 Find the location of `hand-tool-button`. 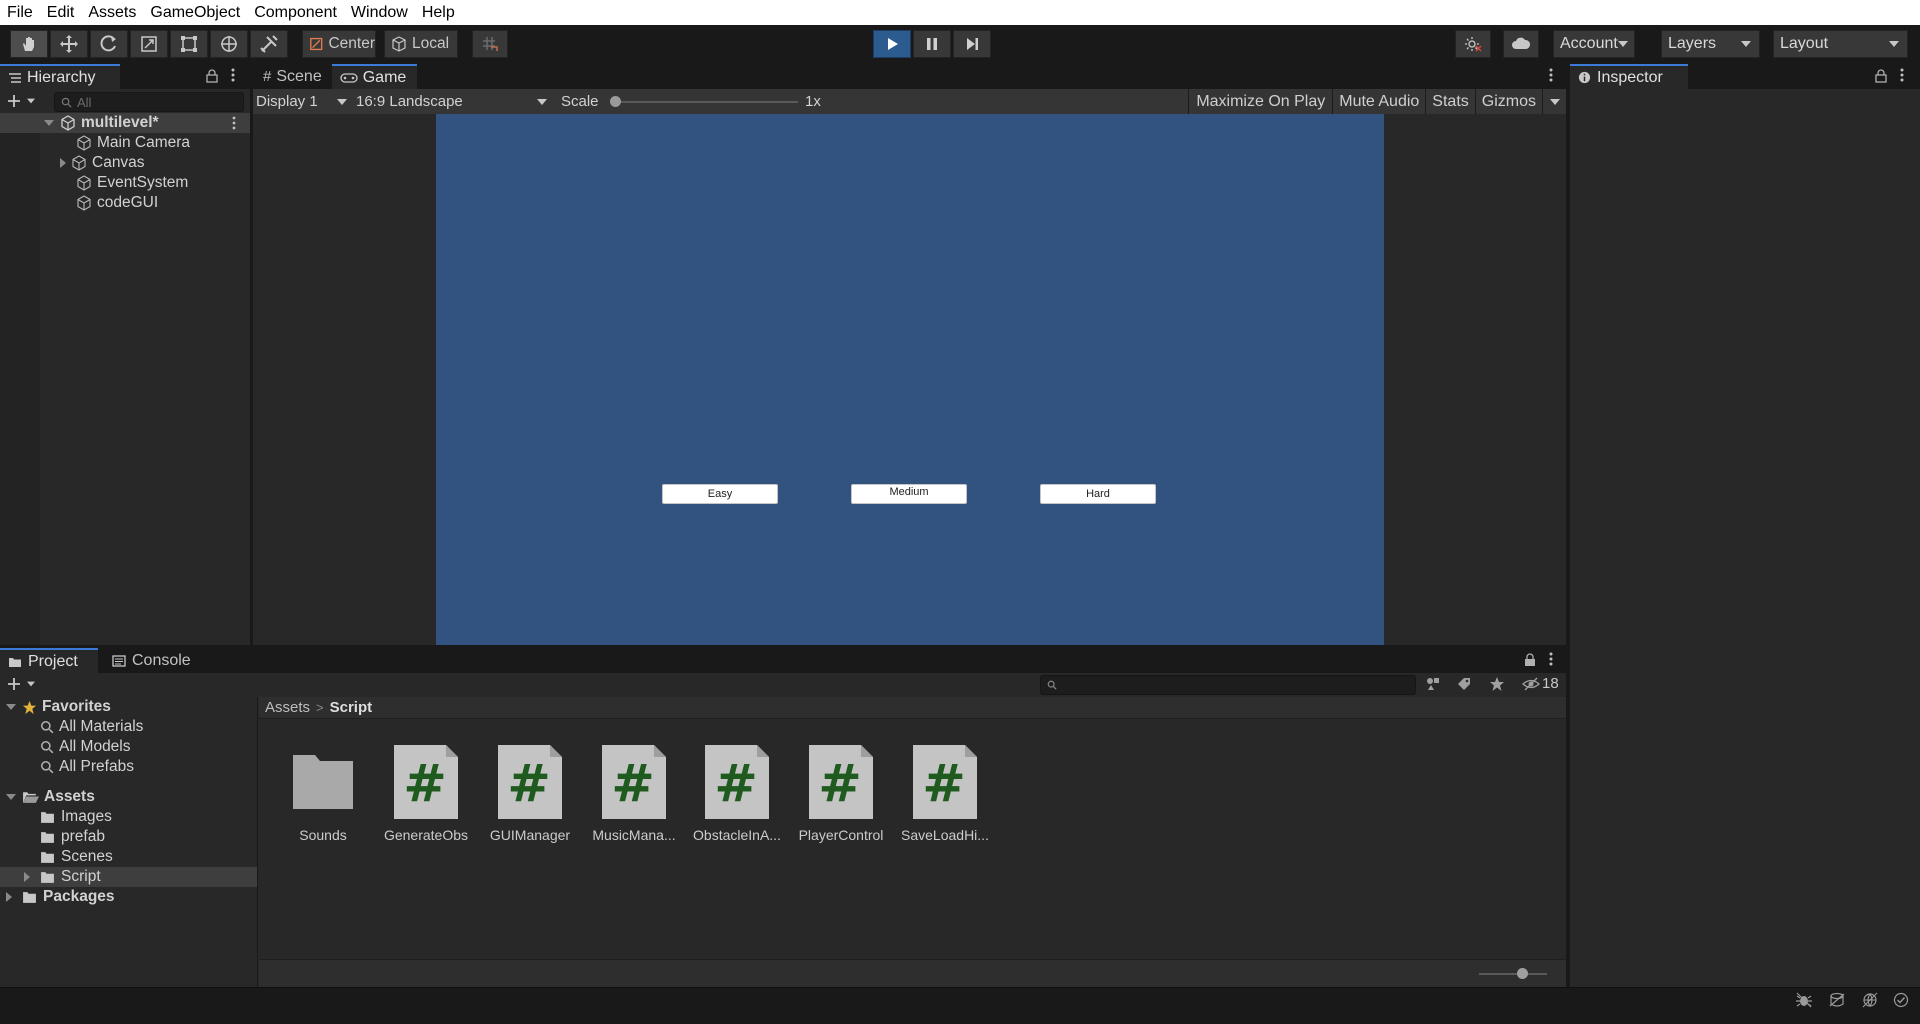

hand-tool-button is located at coordinates (29, 44).